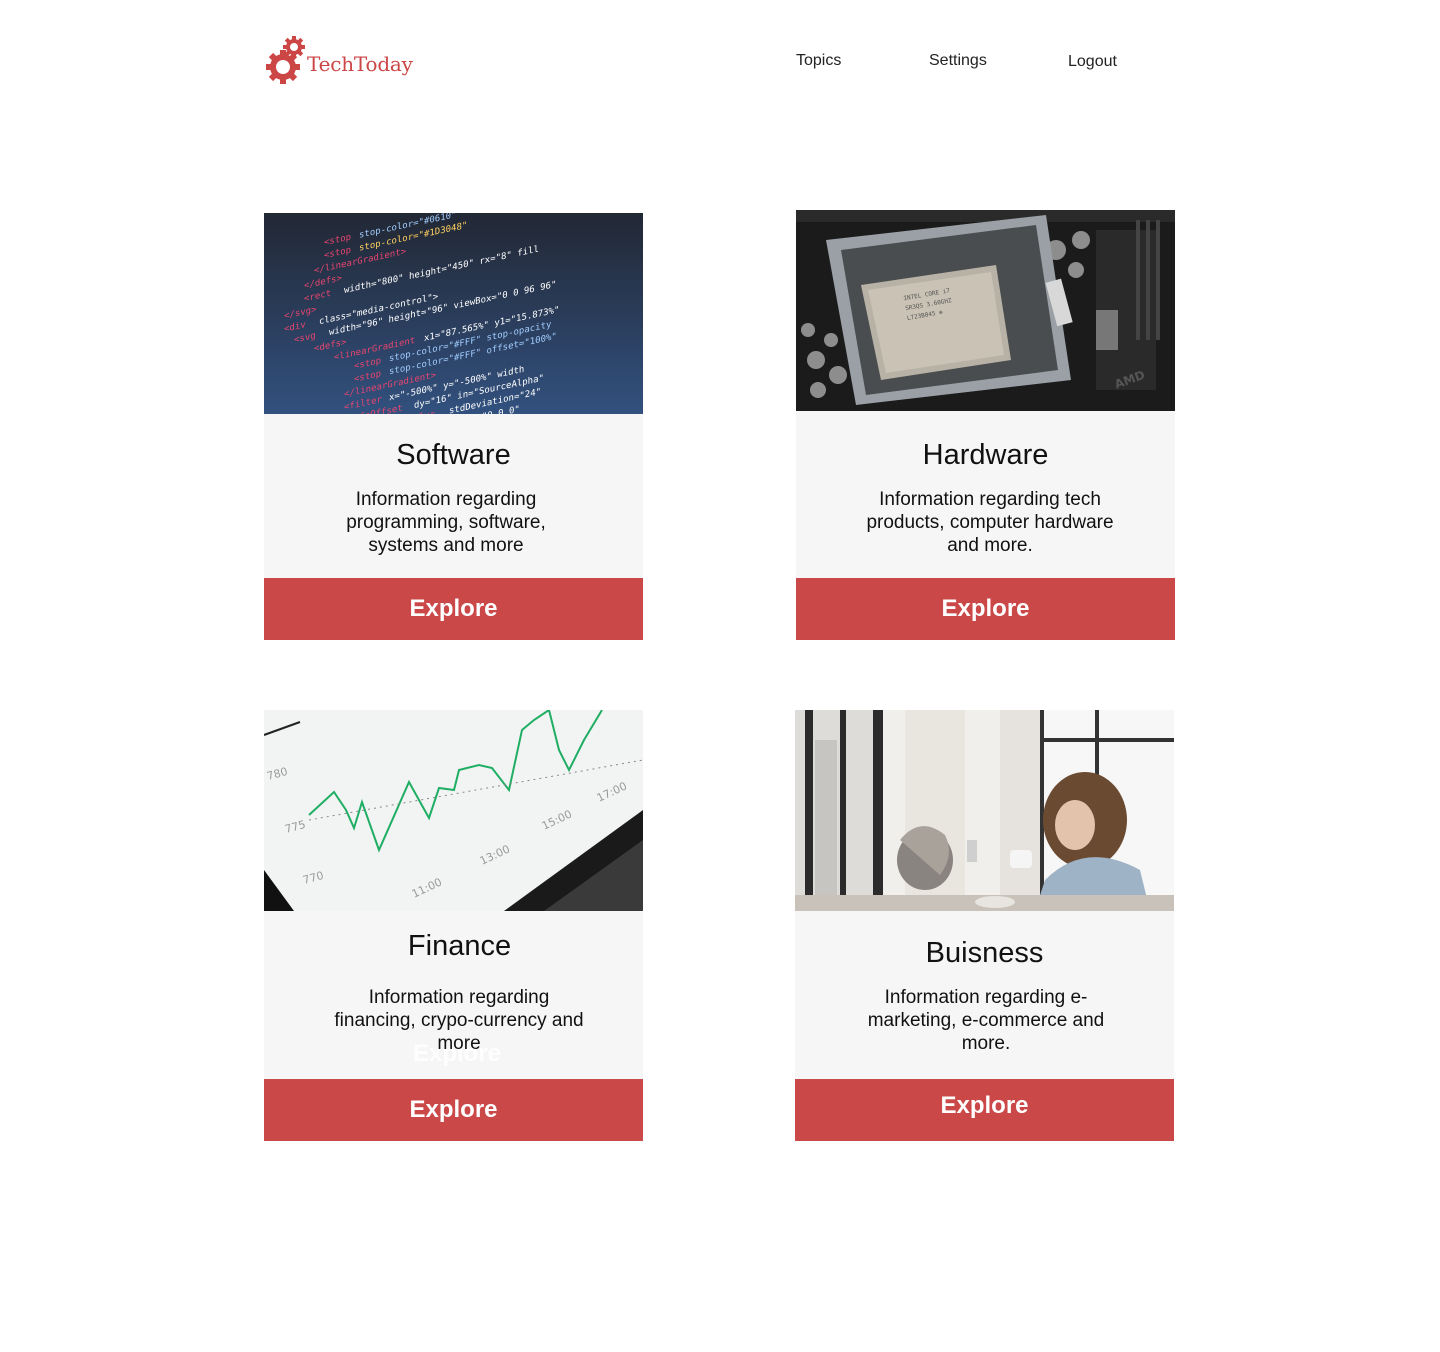  Describe the element at coordinates (285, 60) in the screenshot. I see `gears-logo-icon` at that location.